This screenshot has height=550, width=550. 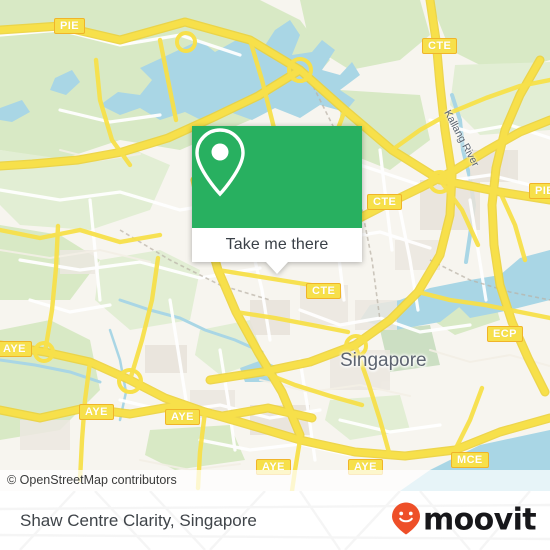 What do you see at coordinates (470, 460) in the screenshot?
I see `highway-shield: MCE` at bounding box center [470, 460].